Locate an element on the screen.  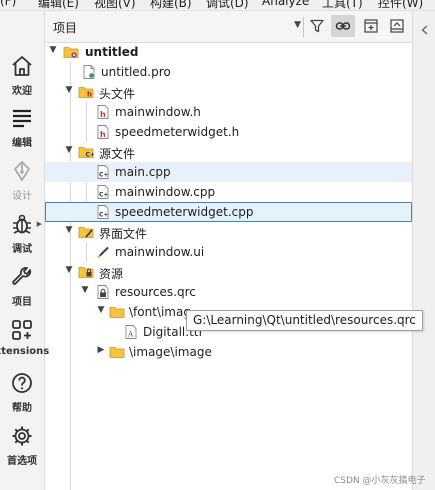
tree-row-sources: ▼ C+ 源文件 is located at coordinates (228, 152).